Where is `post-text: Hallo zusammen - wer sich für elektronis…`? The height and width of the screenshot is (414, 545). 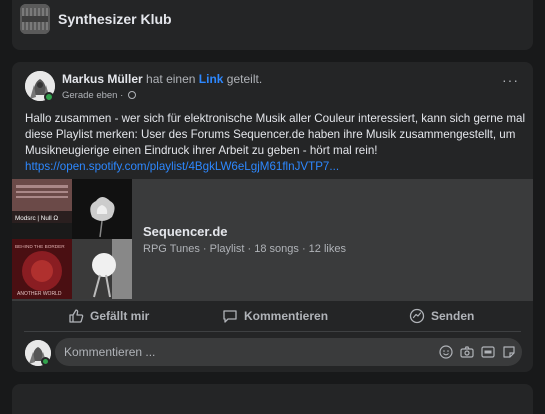 post-text: Hallo zusammen - wer sich für elektronis… is located at coordinates (275, 134).